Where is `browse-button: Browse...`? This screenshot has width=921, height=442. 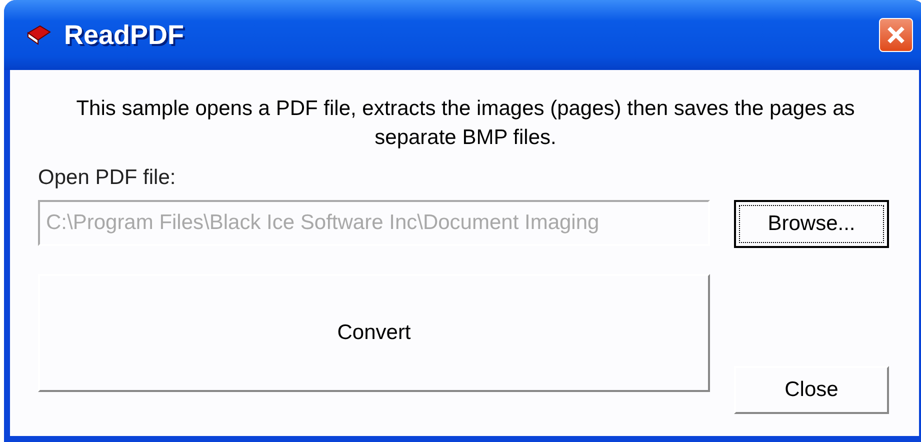
browse-button: Browse... is located at coordinates (811, 224).